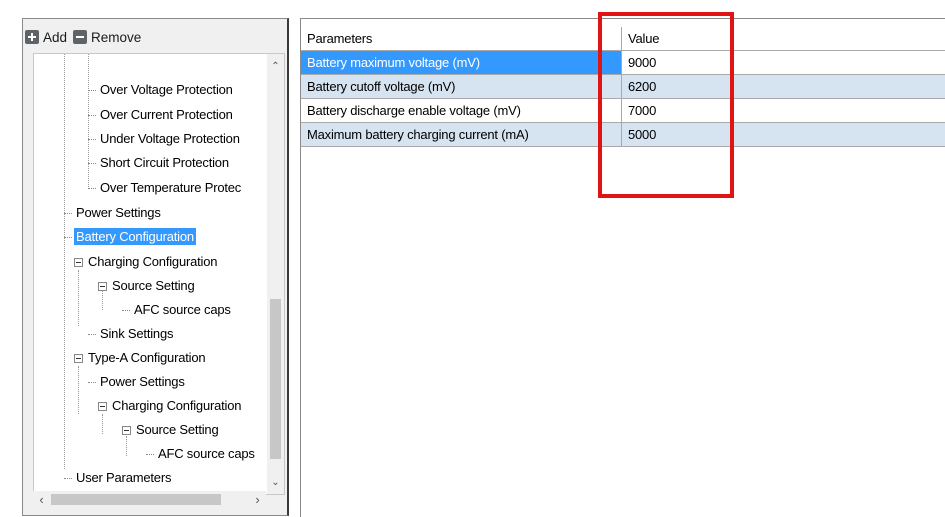  What do you see at coordinates (201, 454) in the screenshot?
I see `tree-item-type-a-afc-source-caps: AFC source caps` at bounding box center [201, 454].